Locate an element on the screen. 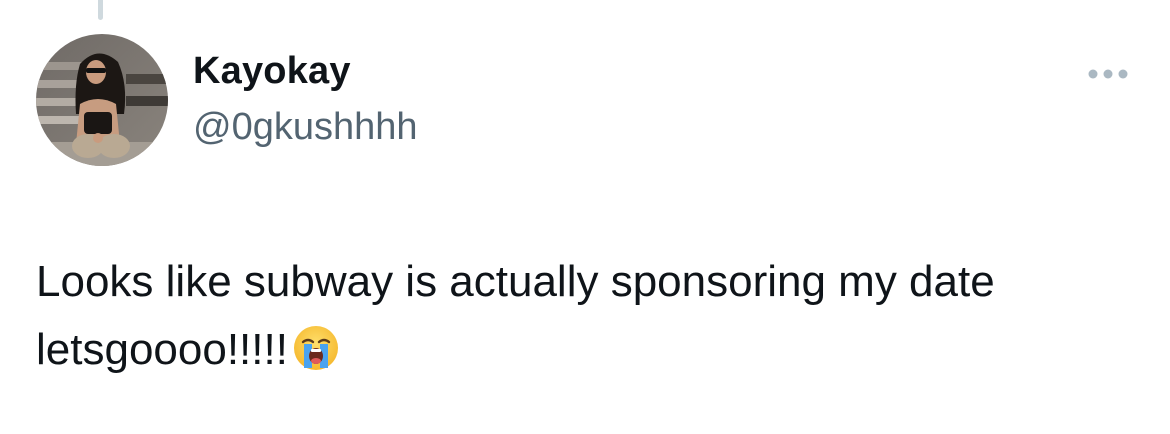 This screenshot has height=434, width=1170. thread-connector-line is located at coordinates (100, 10).